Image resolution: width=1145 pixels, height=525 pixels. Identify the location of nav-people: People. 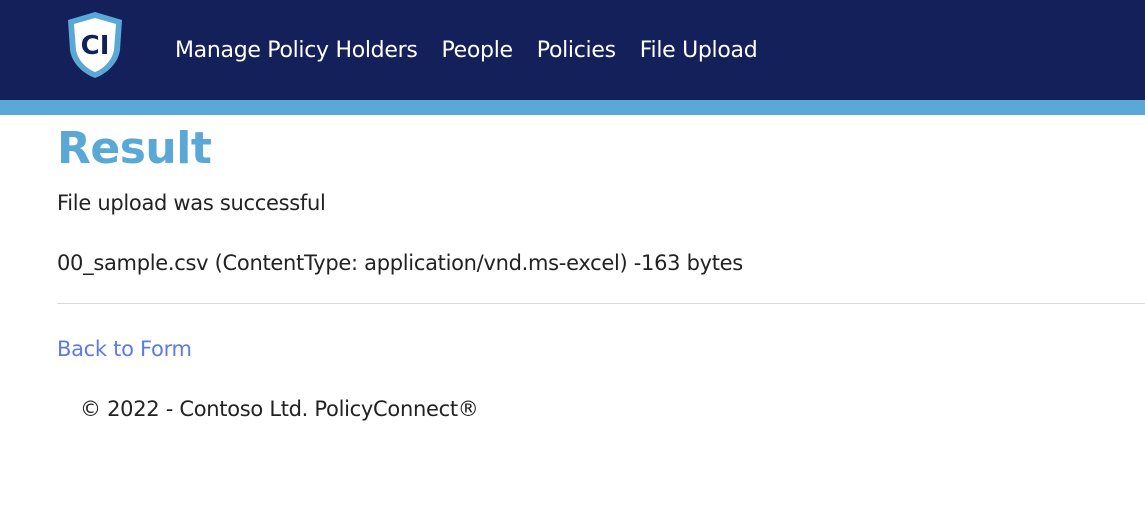
(477, 50).